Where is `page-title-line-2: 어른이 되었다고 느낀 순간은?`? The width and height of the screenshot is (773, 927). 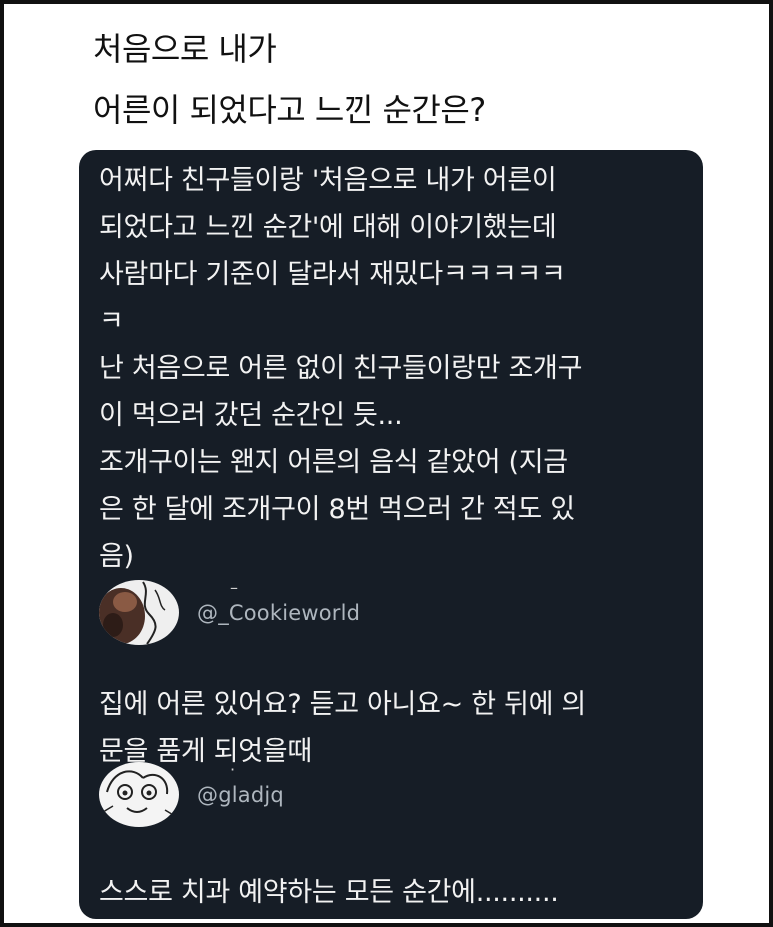
page-title-line-2: 어른이 되었다고 느낀 순간은? is located at coordinates (289, 110).